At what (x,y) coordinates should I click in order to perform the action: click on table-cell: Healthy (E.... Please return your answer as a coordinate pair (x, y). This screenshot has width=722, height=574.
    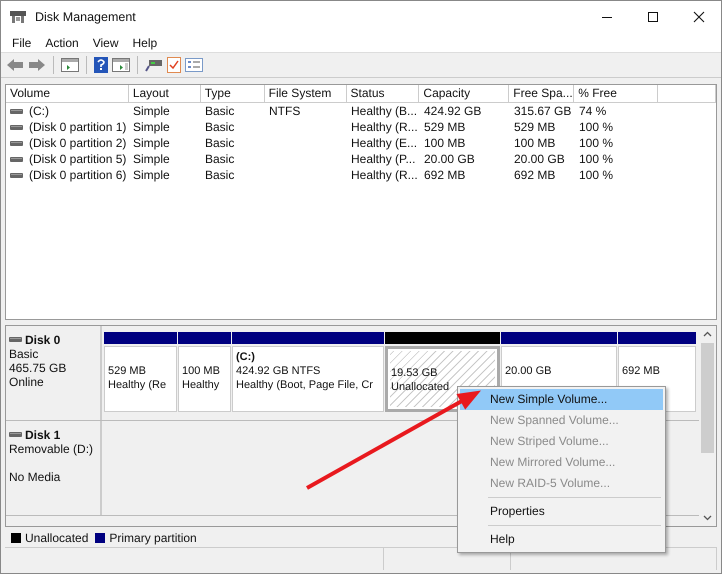
    Looking at the image, I should click on (384, 143).